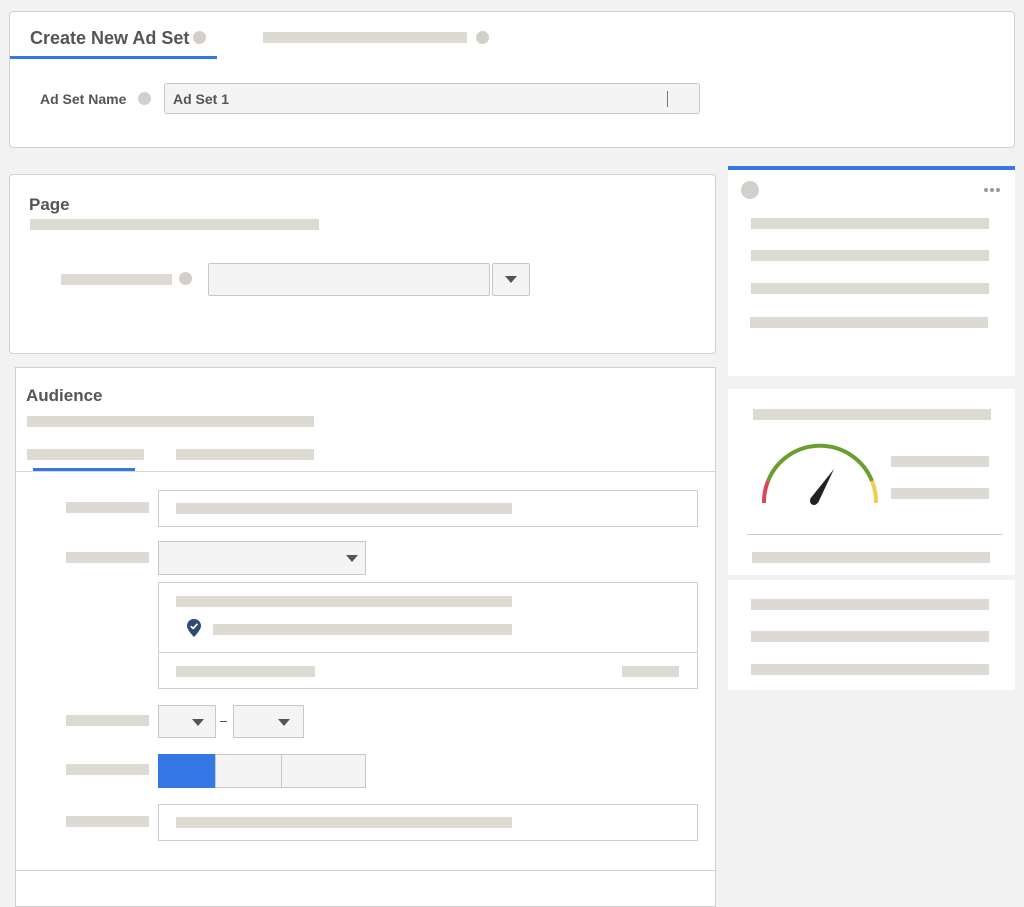  I want to click on ad-set-name-value: Ad Set 1, so click(201, 99).